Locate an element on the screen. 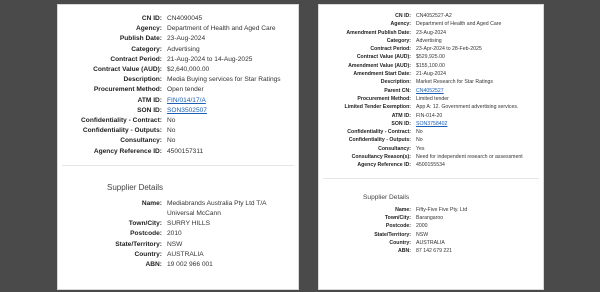 The width and height of the screenshot is (600, 292). field-label: Amendment Start Date: is located at coordinates (382, 74).